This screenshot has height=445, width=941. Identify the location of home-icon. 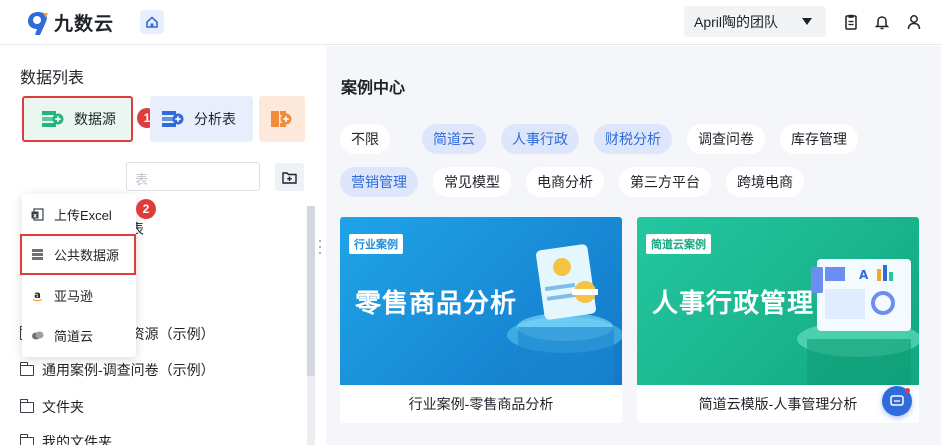
(152, 22).